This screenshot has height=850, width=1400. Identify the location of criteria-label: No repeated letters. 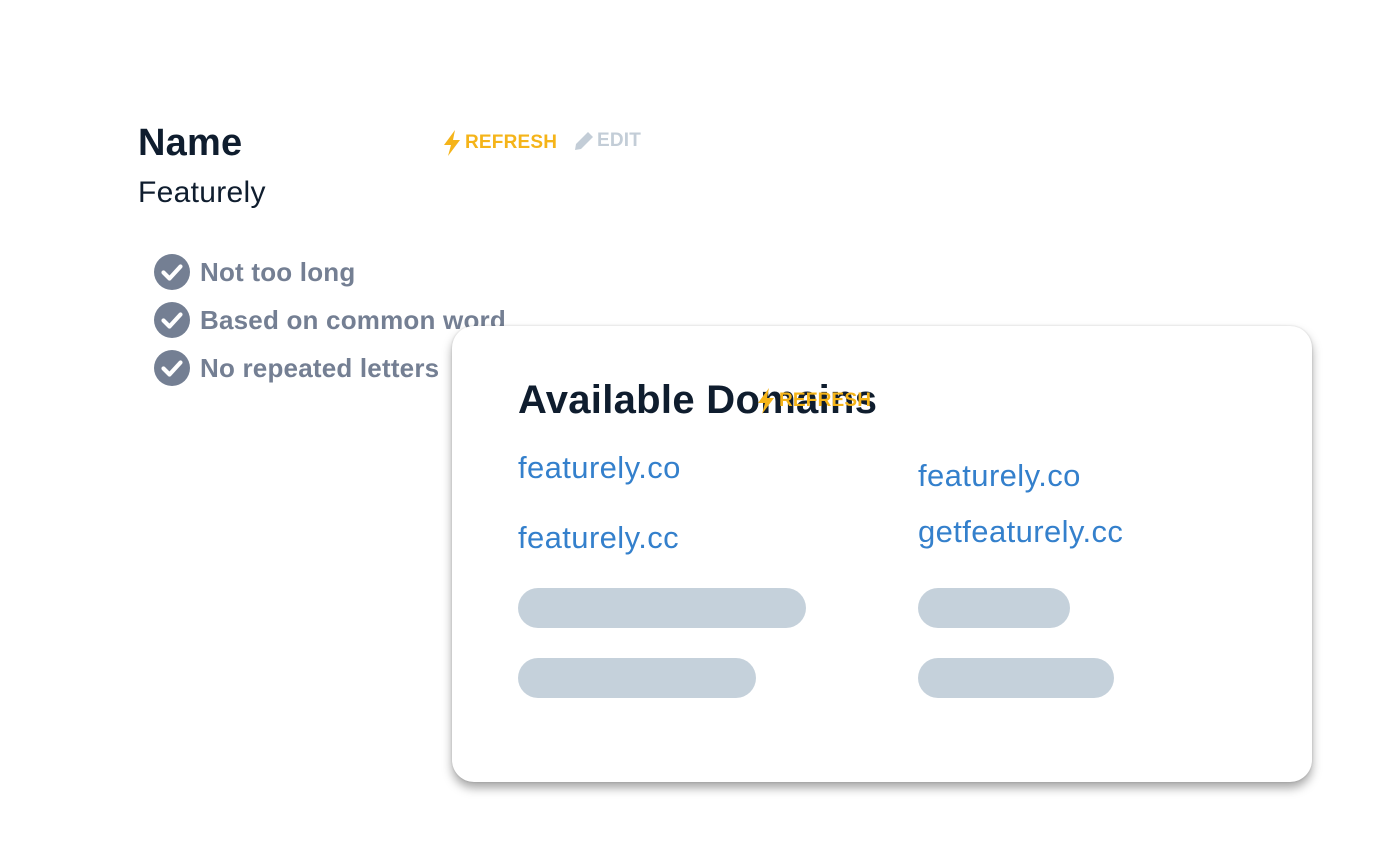
(320, 367).